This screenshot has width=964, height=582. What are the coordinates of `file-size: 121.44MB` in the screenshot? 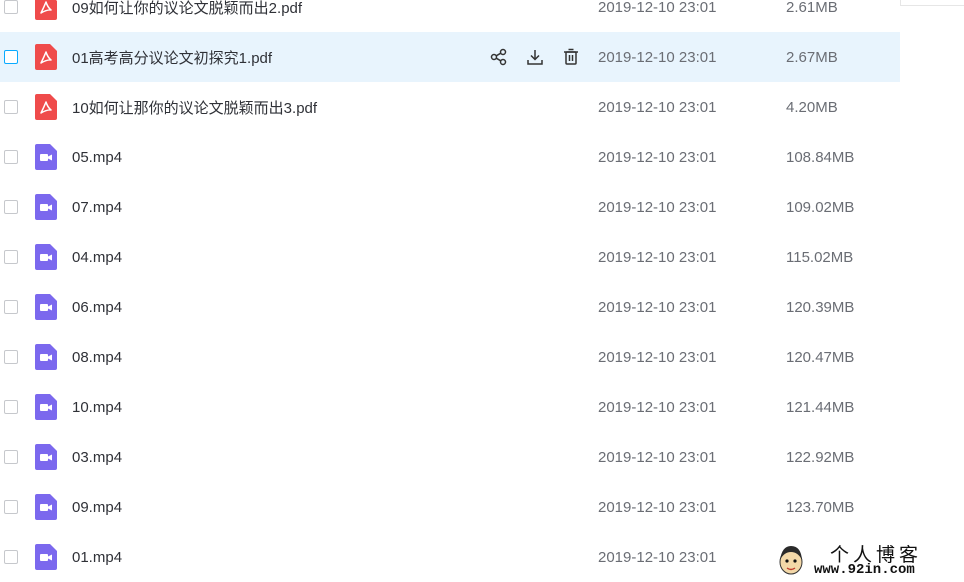 It's located at (820, 407).